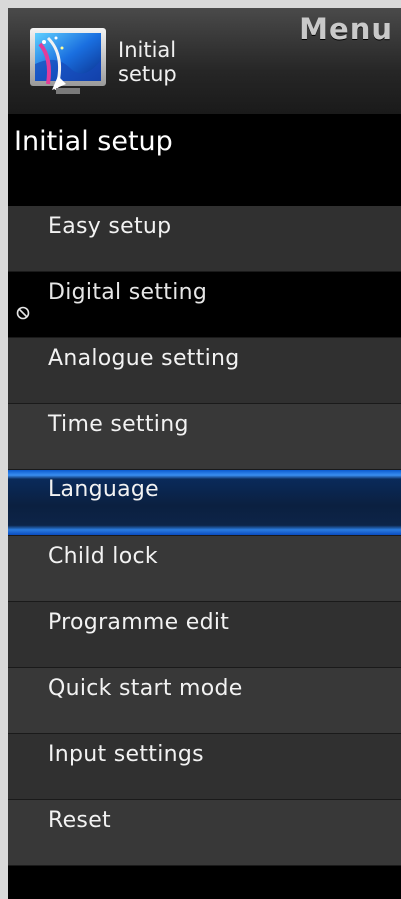 The height and width of the screenshot is (899, 401). What do you see at coordinates (126, 754) in the screenshot?
I see `menu-item-label: Input settings` at bounding box center [126, 754].